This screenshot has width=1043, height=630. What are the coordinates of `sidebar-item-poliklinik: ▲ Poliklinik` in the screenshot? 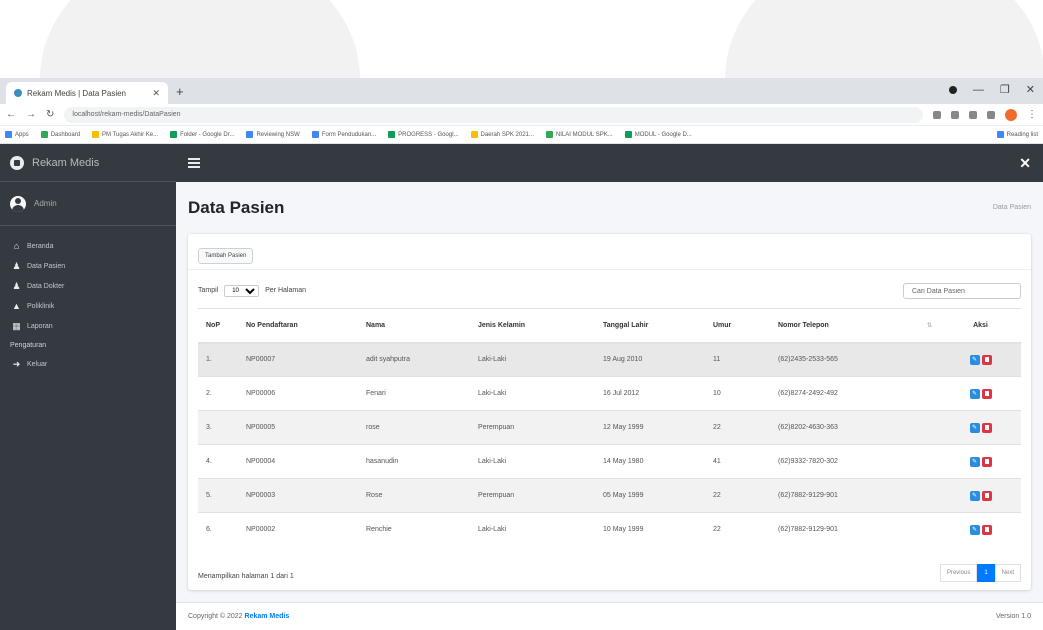 It's located at (88, 306).